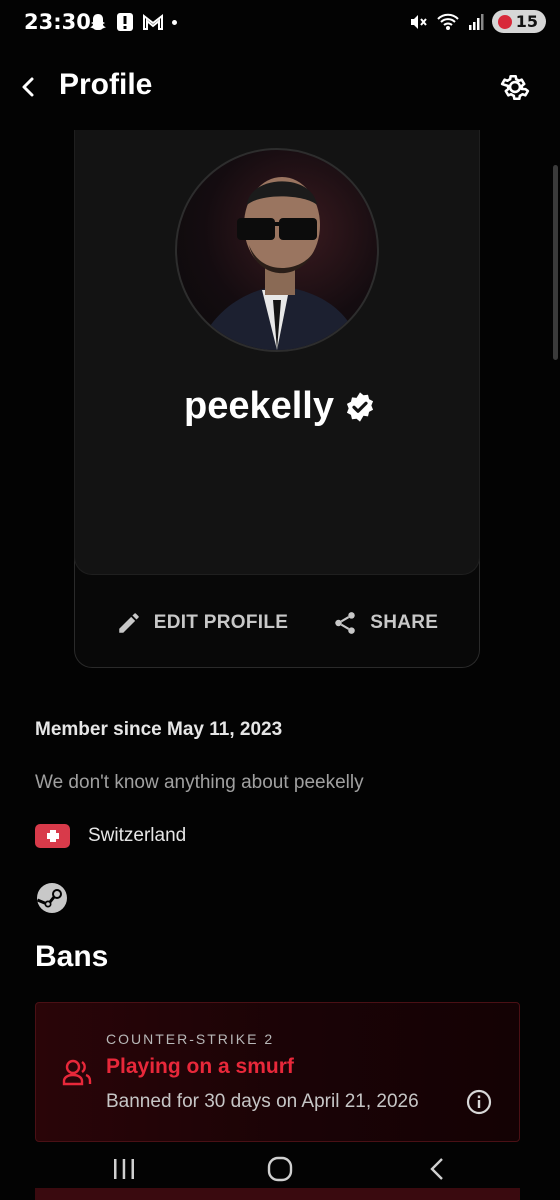  What do you see at coordinates (345, 623) in the screenshot?
I see `share-icon` at bounding box center [345, 623].